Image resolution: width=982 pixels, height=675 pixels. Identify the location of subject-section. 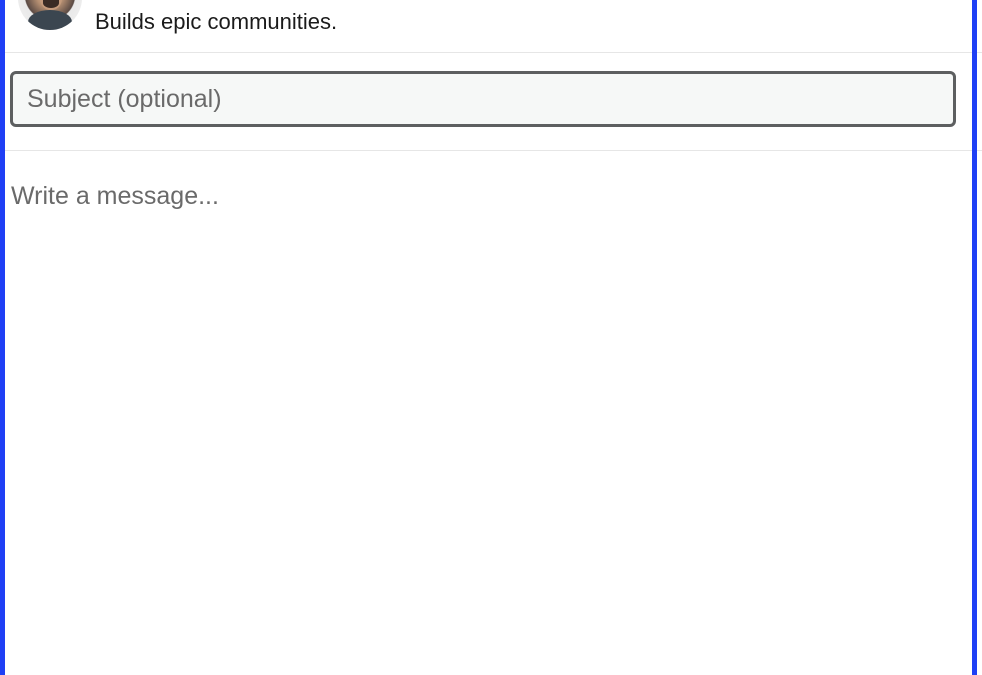
(493, 102).